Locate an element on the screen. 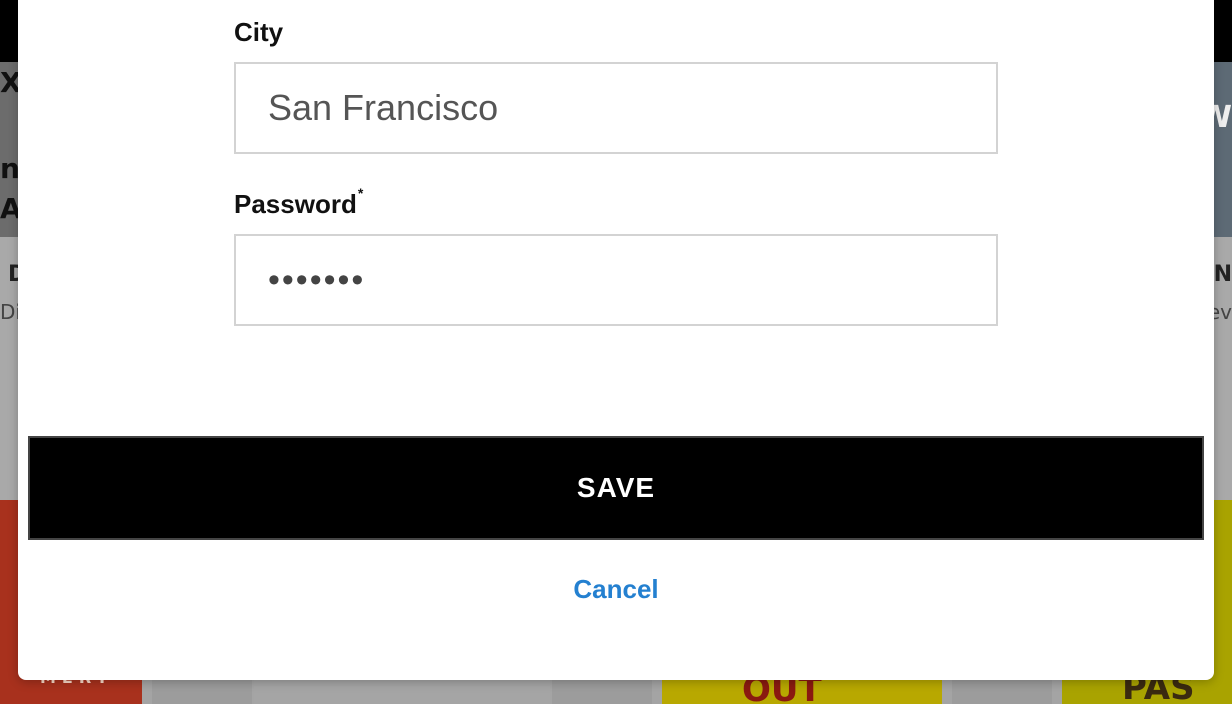 Image resolution: width=1232 pixels, height=704 pixels. city-input is located at coordinates (616, 108).